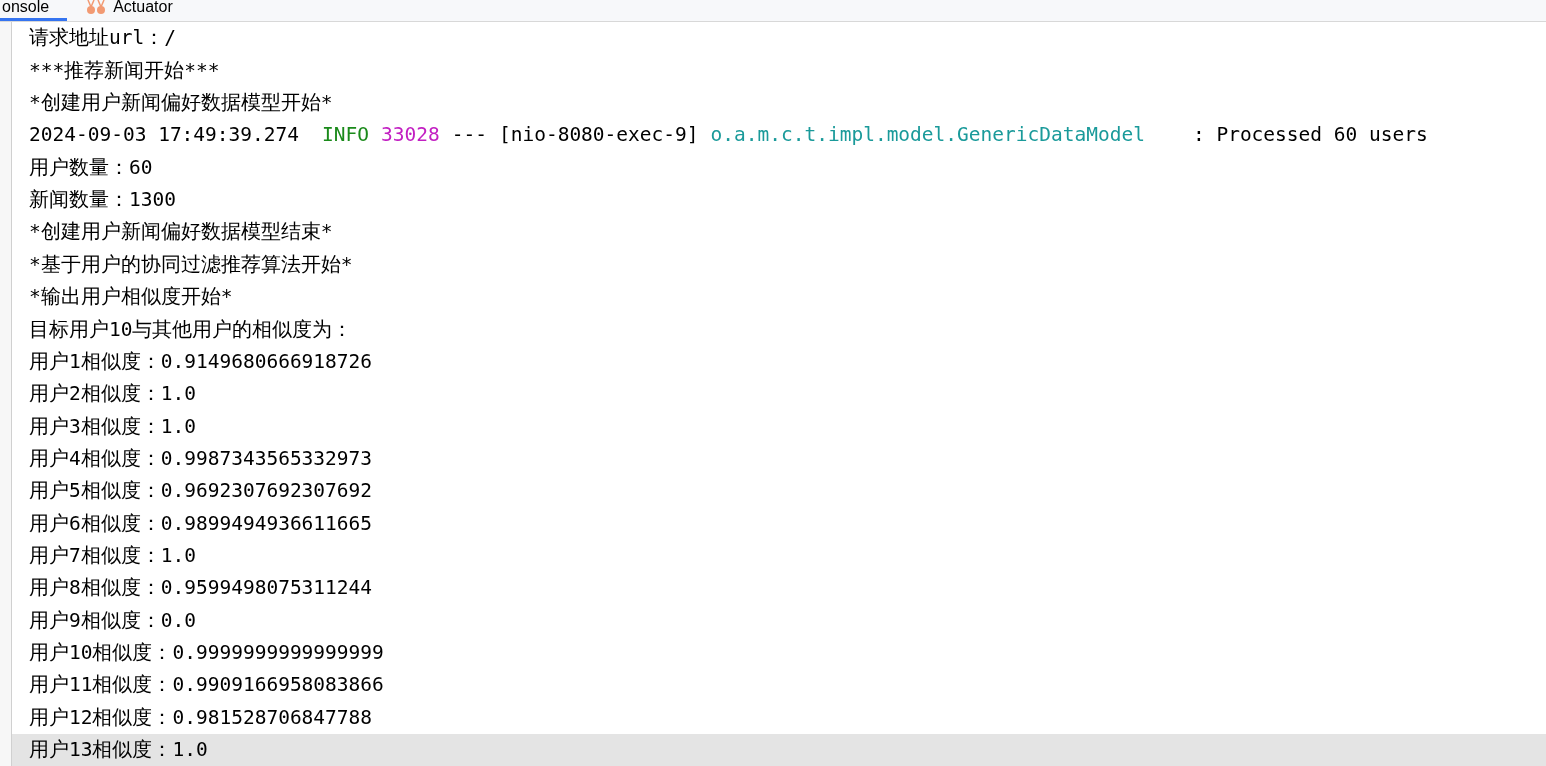  What do you see at coordinates (112, 555) in the screenshot?
I see `console-line: 用户7相似度：1.0` at bounding box center [112, 555].